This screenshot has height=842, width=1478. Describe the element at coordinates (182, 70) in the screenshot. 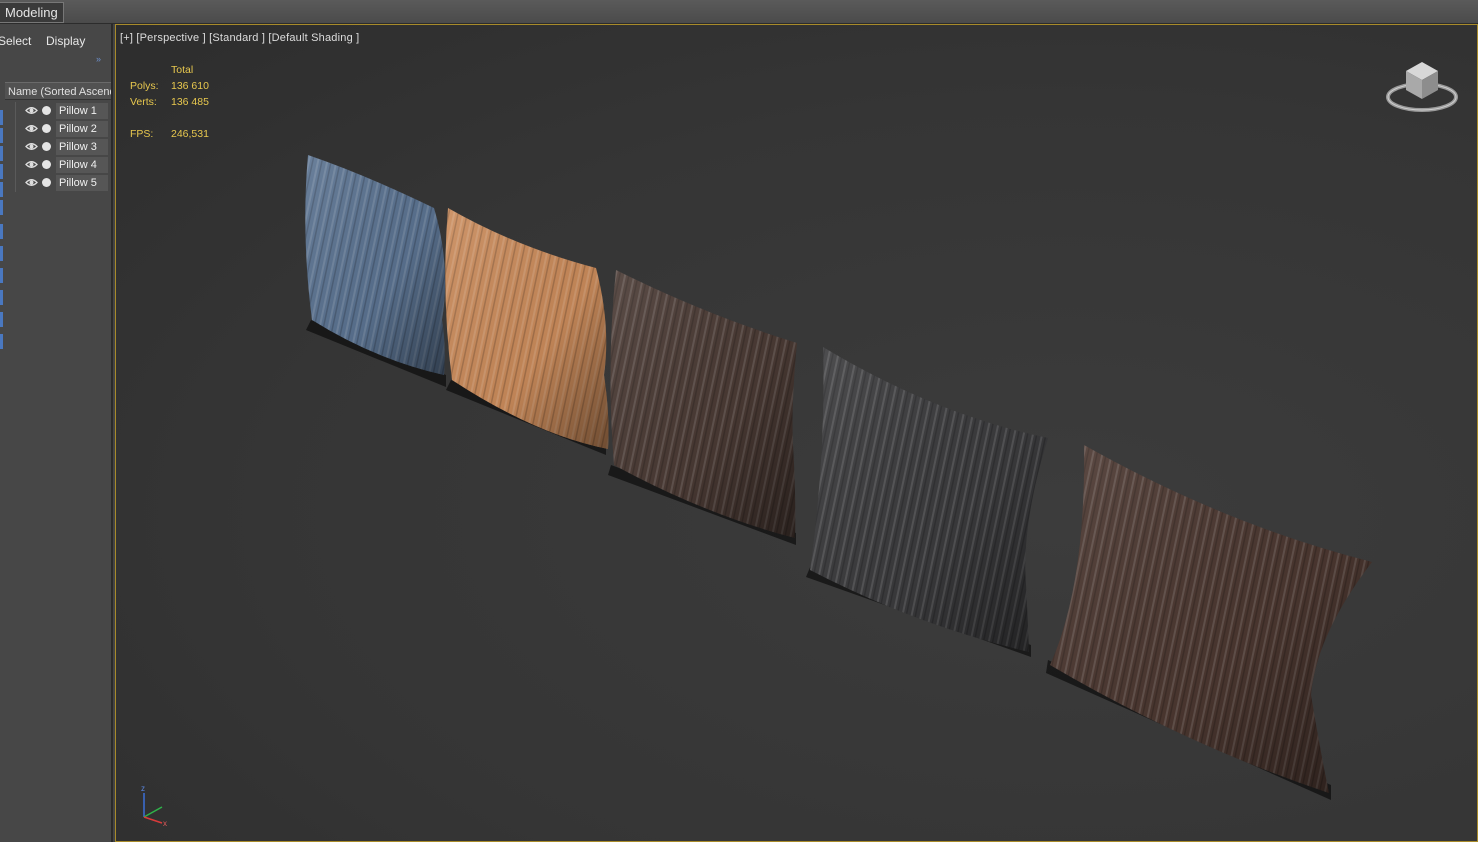

I see `stats-header: Total` at that location.